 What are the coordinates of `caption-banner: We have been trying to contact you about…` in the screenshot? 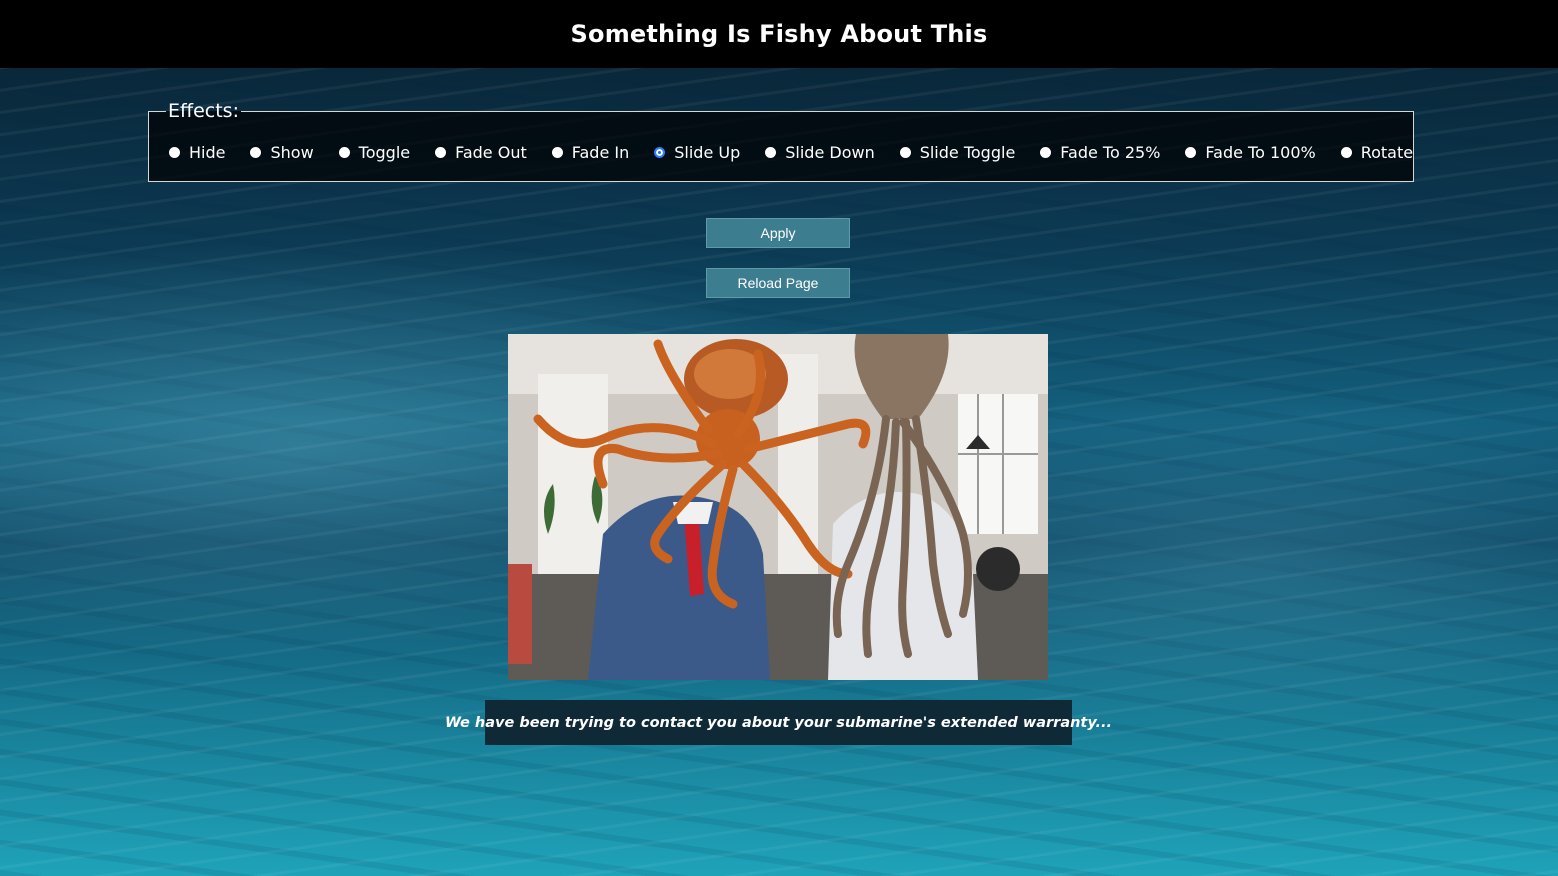 It's located at (778, 722).